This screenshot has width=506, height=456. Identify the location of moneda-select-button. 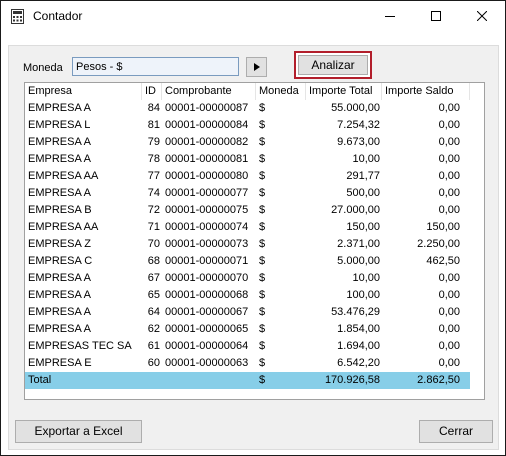
(256, 67).